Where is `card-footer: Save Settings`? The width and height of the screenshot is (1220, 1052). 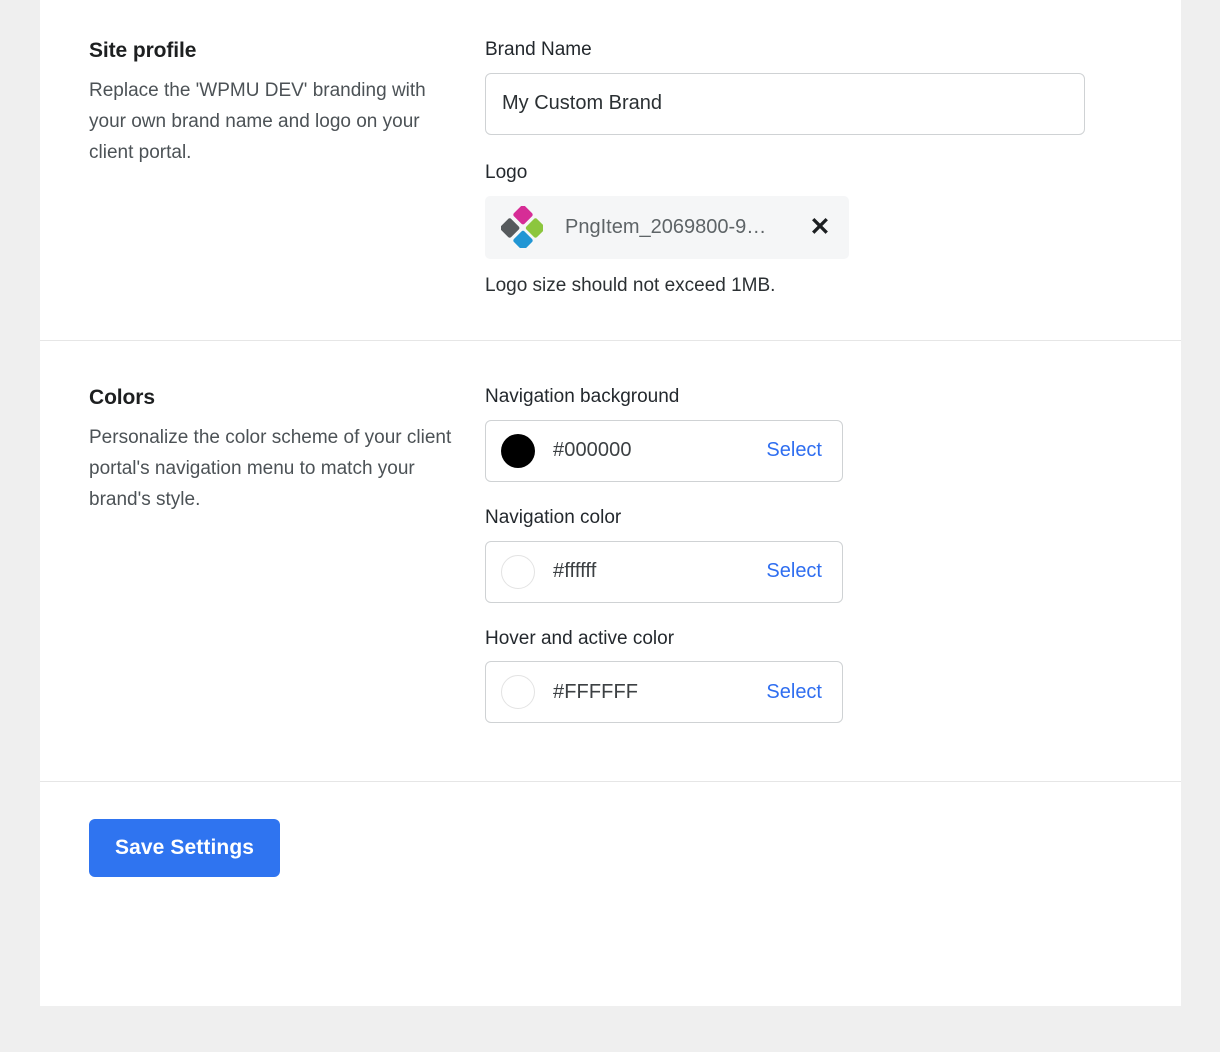
card-footer: Save Settings is located at coordinates (610, 830).